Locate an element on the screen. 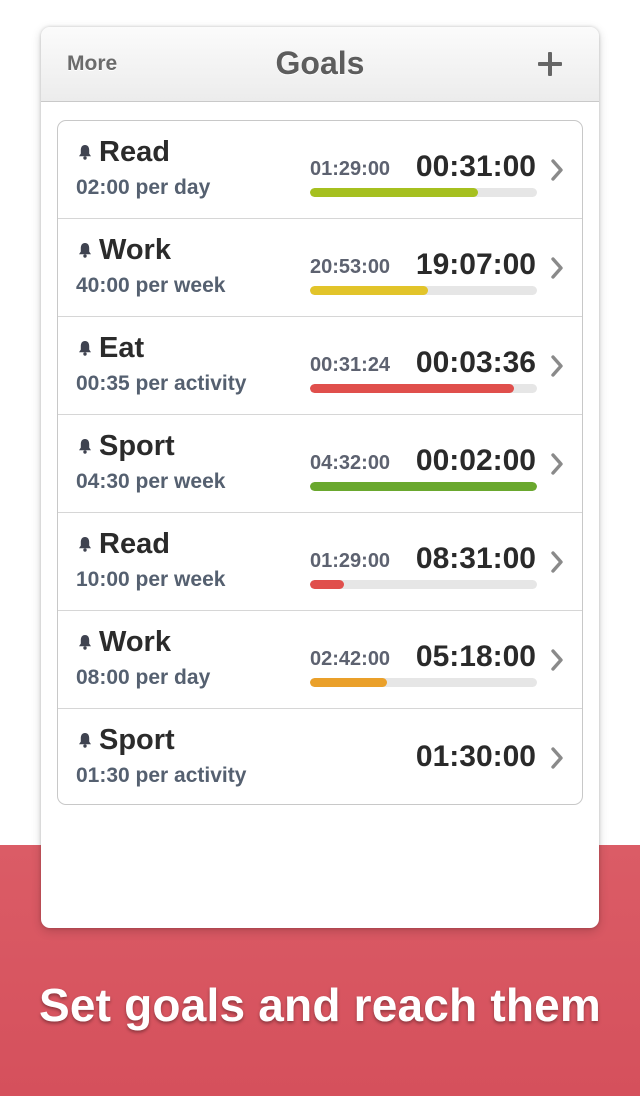  time-remaining: 08:31:00 is located at coordinates (475, 558).